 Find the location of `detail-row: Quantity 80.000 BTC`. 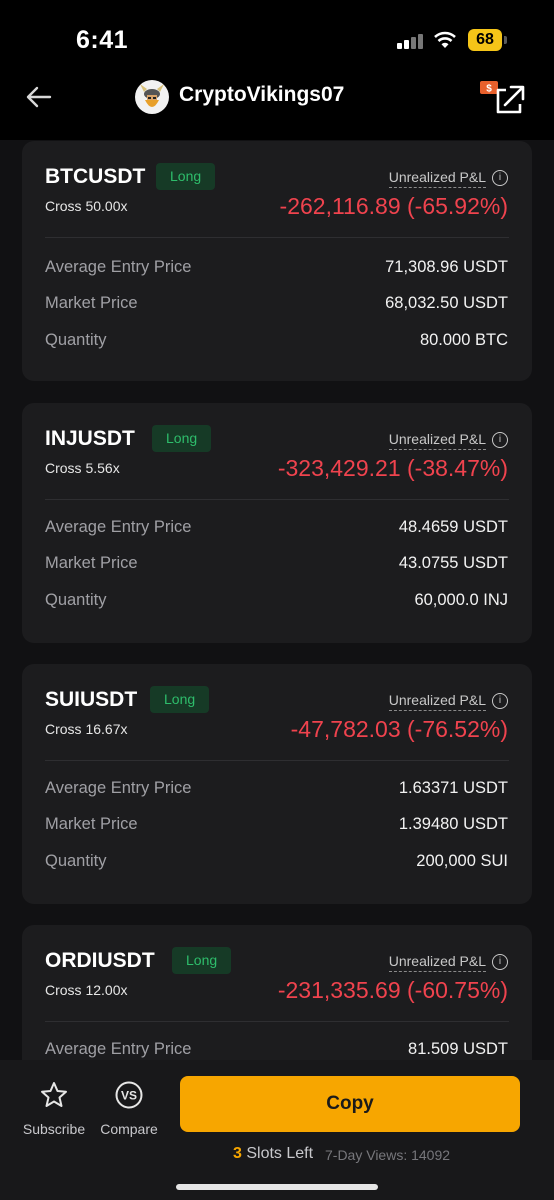

detail-row: Quantity 80.000 BTC is located at coordinates (276, 343).